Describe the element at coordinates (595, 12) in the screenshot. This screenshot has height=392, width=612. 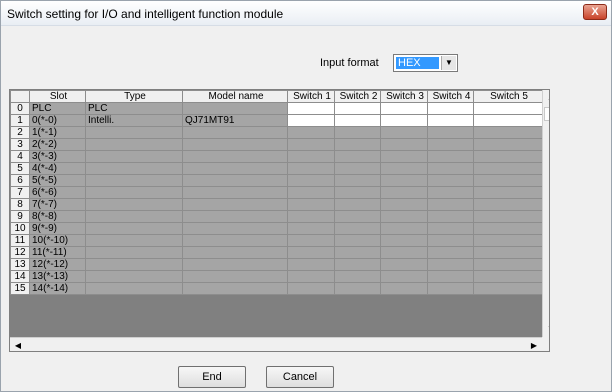
I see `close-button: X` at that location.